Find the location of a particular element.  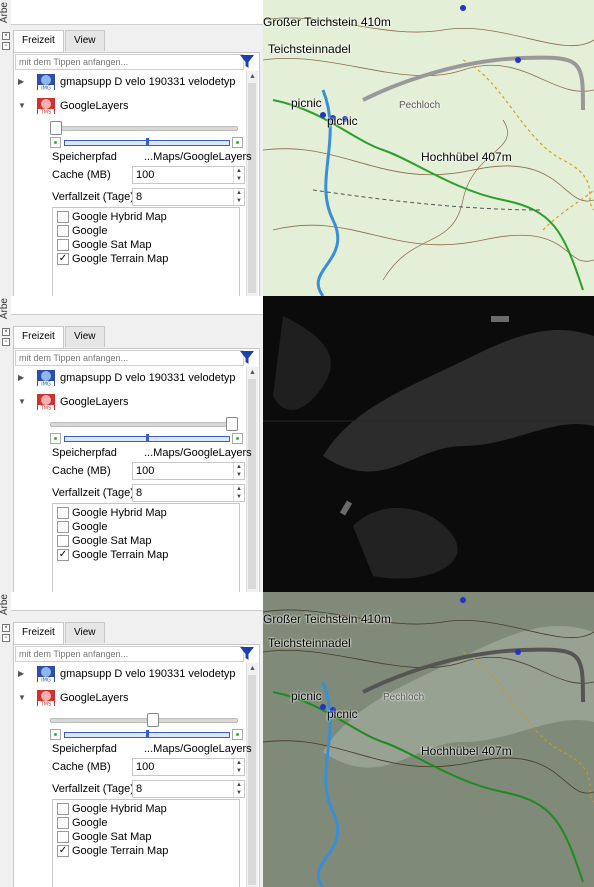

option-label: Google is located at coordinates (90, 527).